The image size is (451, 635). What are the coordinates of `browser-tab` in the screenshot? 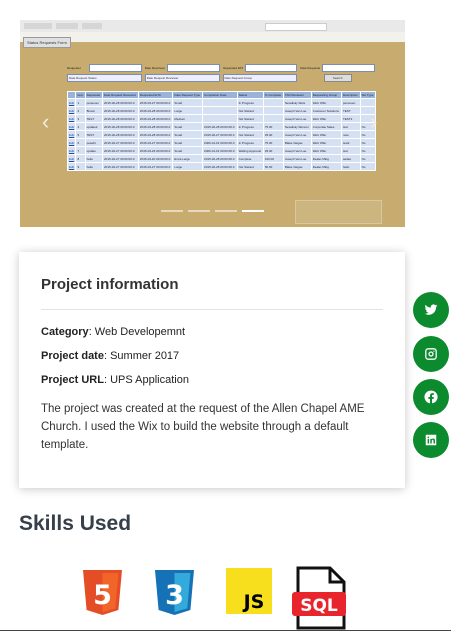 It's located at (38, 26).